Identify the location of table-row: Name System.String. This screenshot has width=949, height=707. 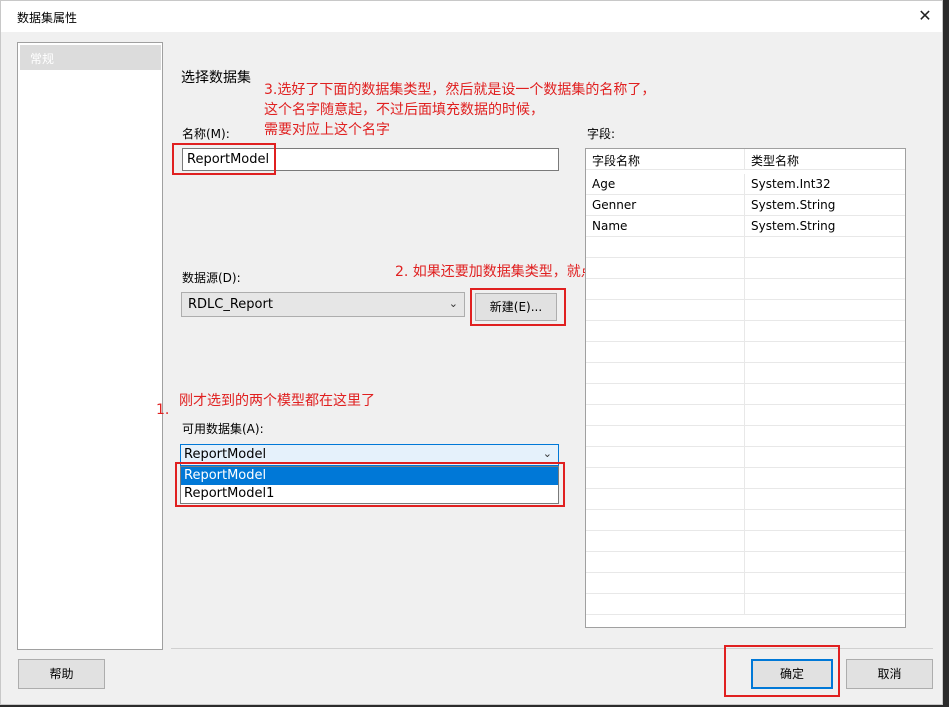
(745, 226).